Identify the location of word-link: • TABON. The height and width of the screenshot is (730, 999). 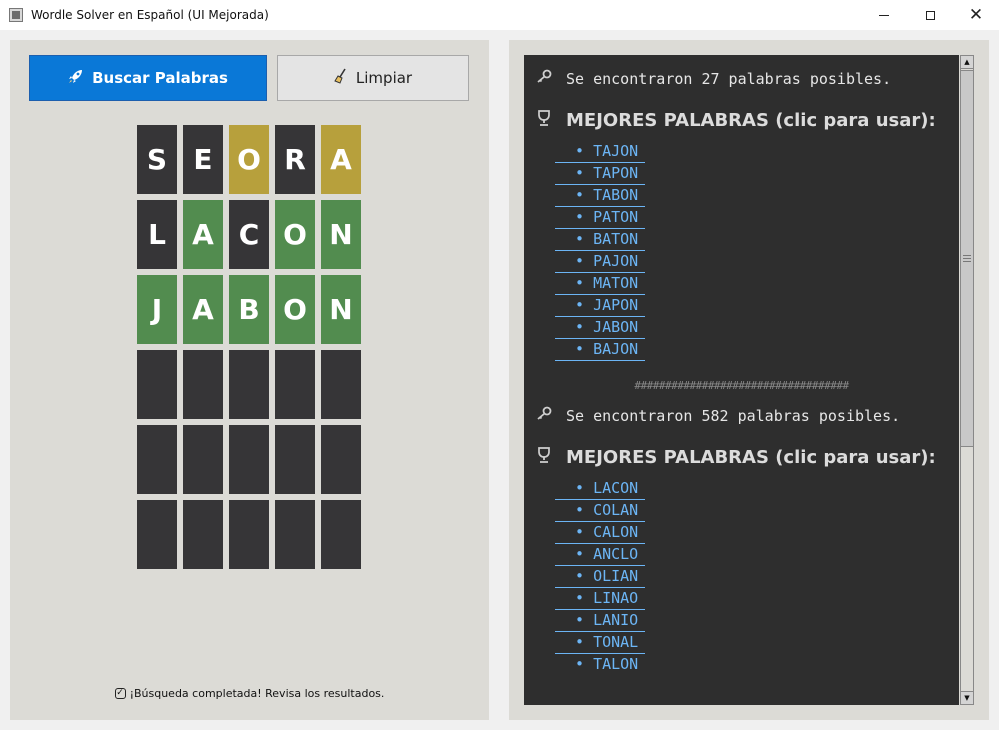
(600, 196).